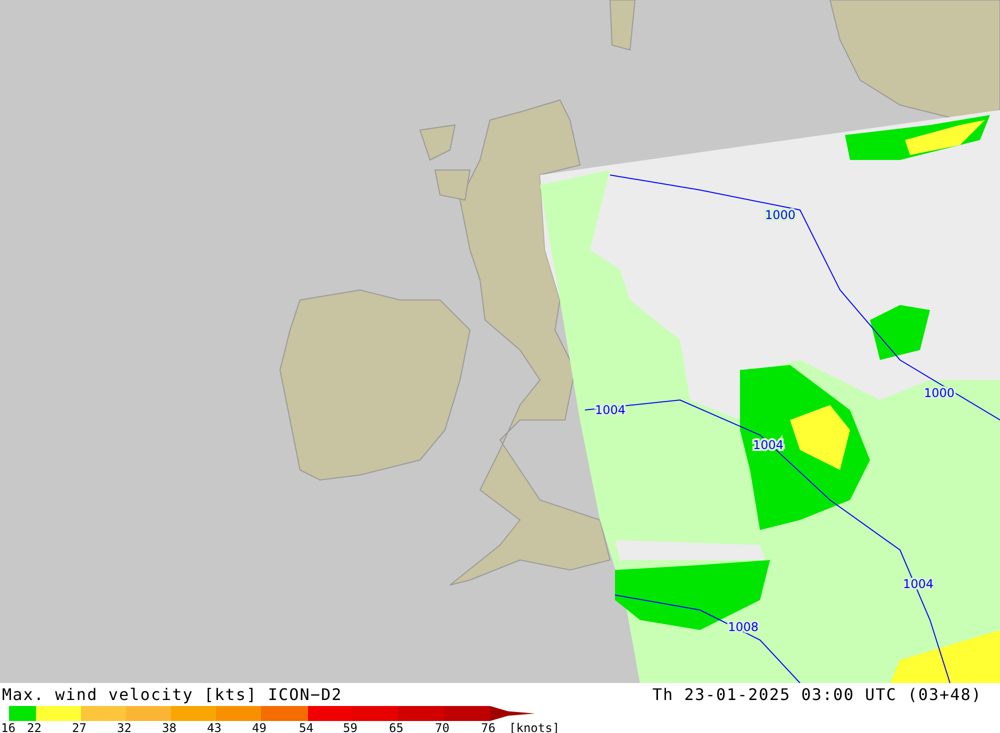 The image size is (1000, 733). Describe the element at coordinates (442, 727) in the screenshot. I see `scale-label: 70` at that location.